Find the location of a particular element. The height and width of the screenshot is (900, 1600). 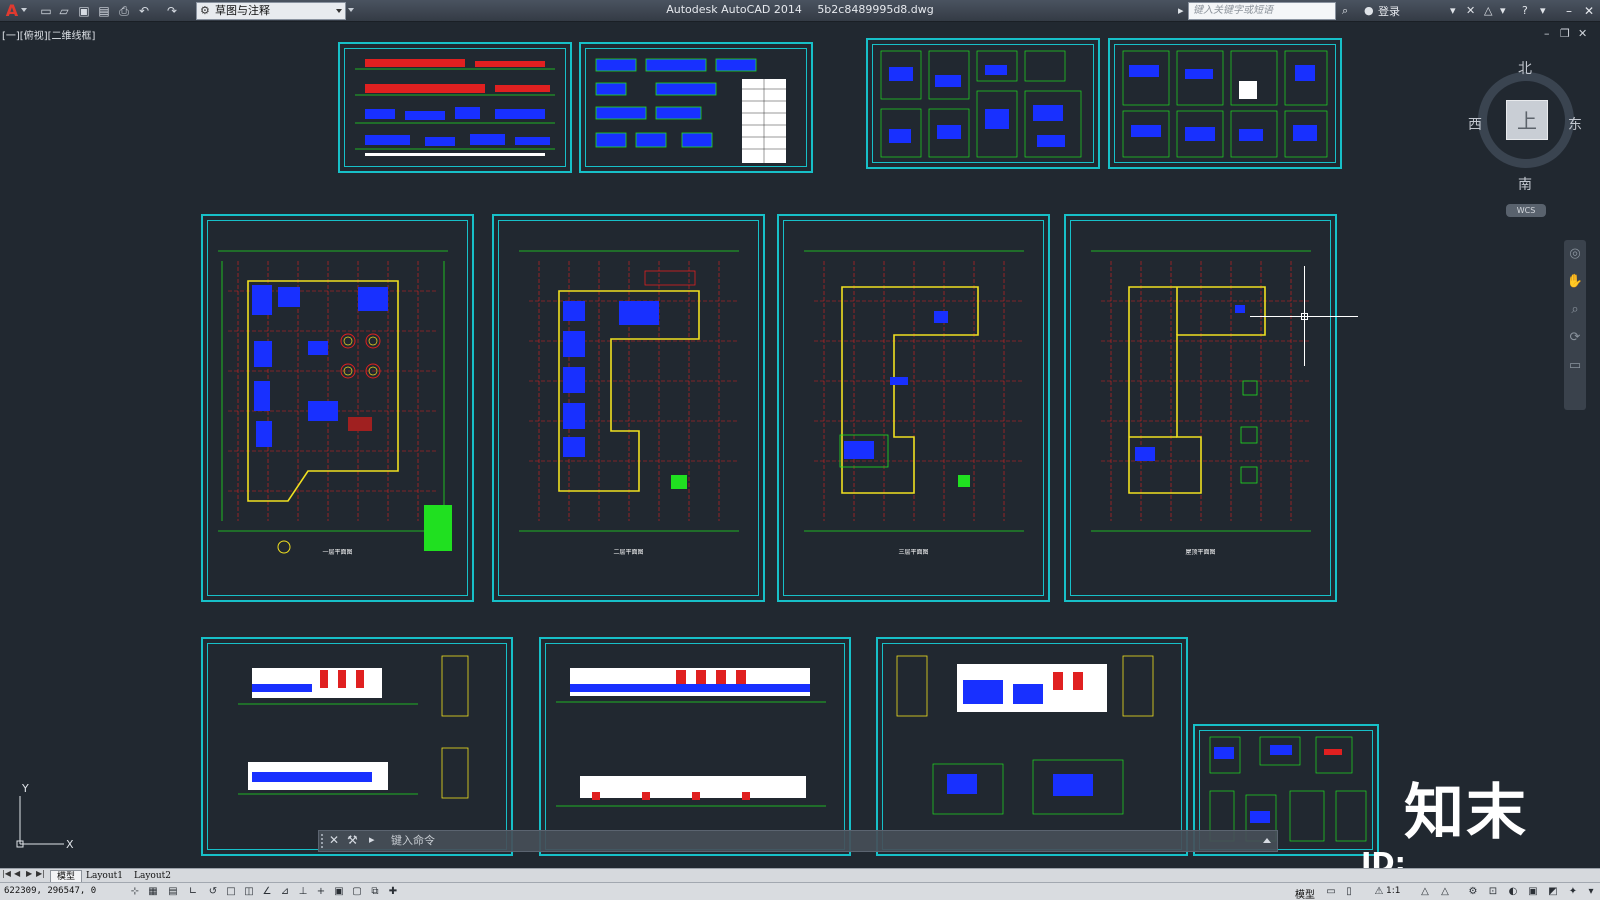

lineweight-icon: + is located at coordinates (321, 892).